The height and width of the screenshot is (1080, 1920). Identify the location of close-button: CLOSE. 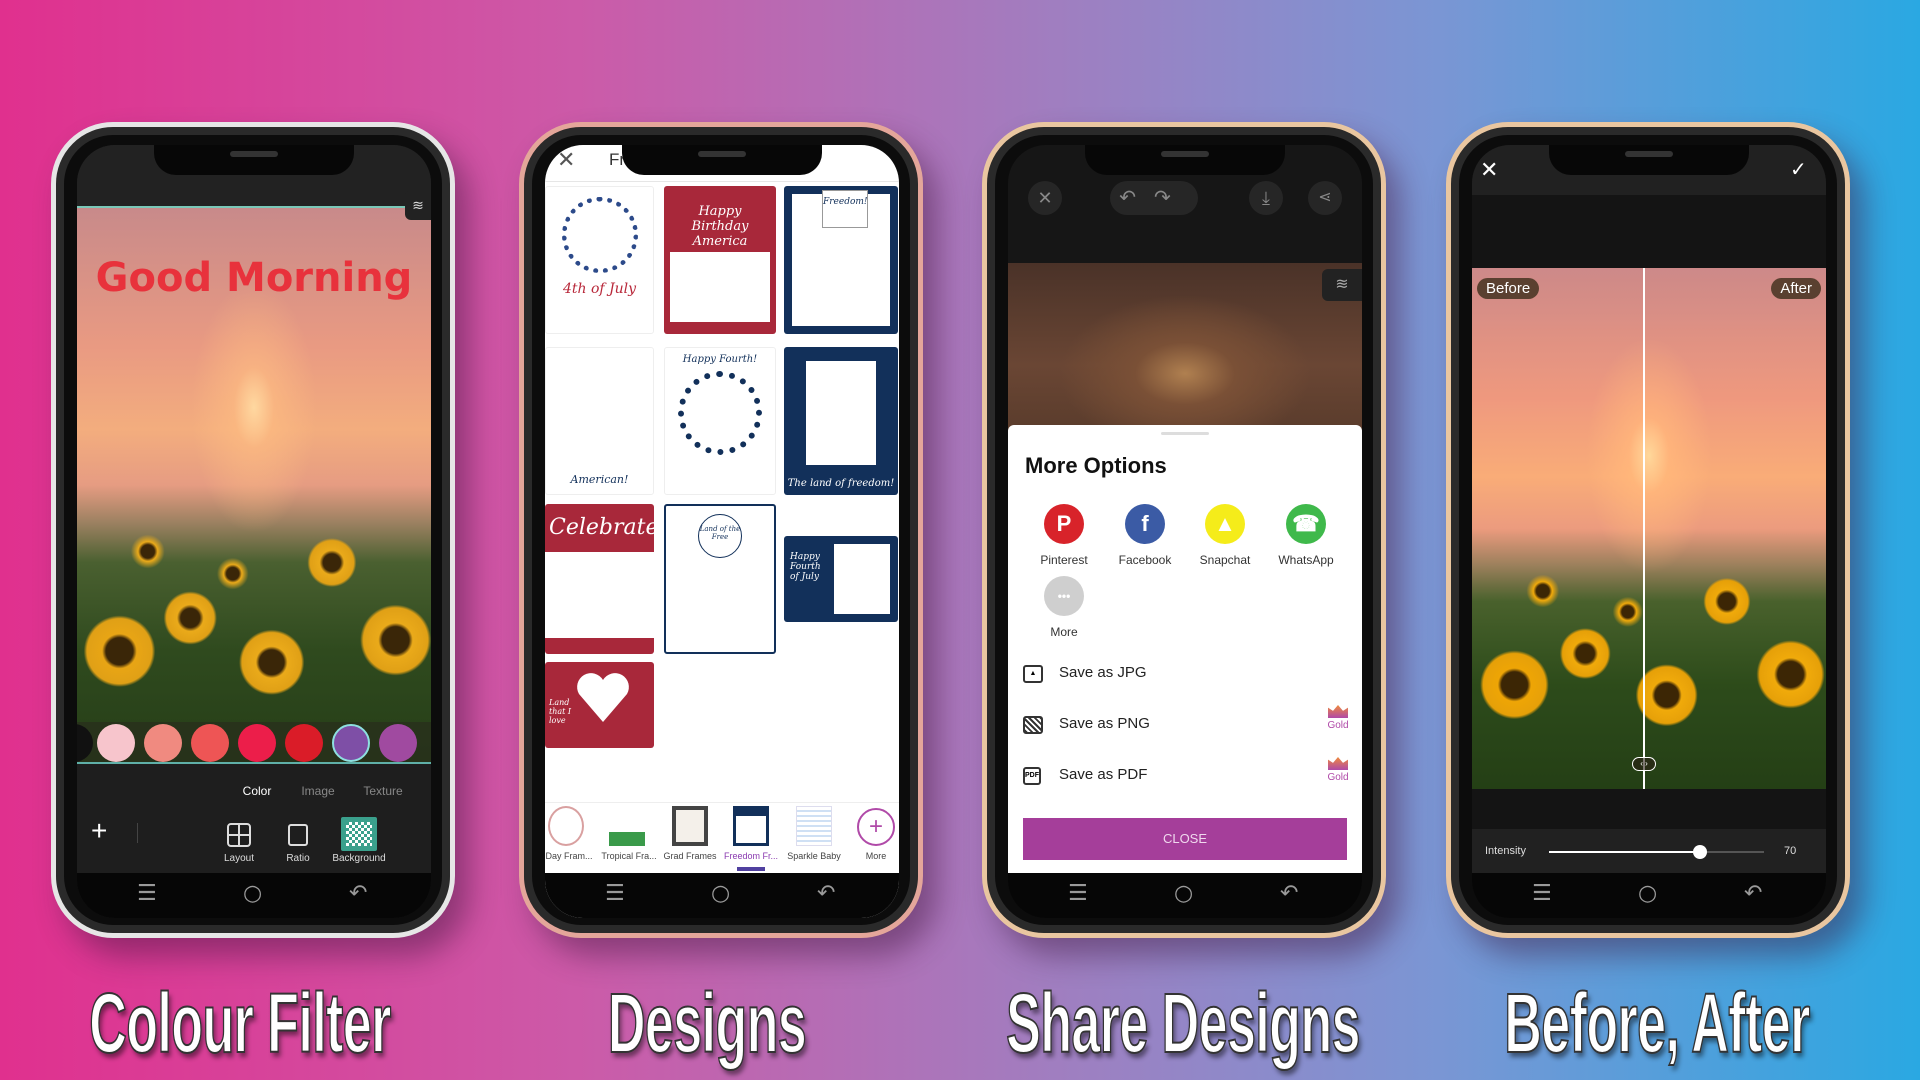
(1185, 839).